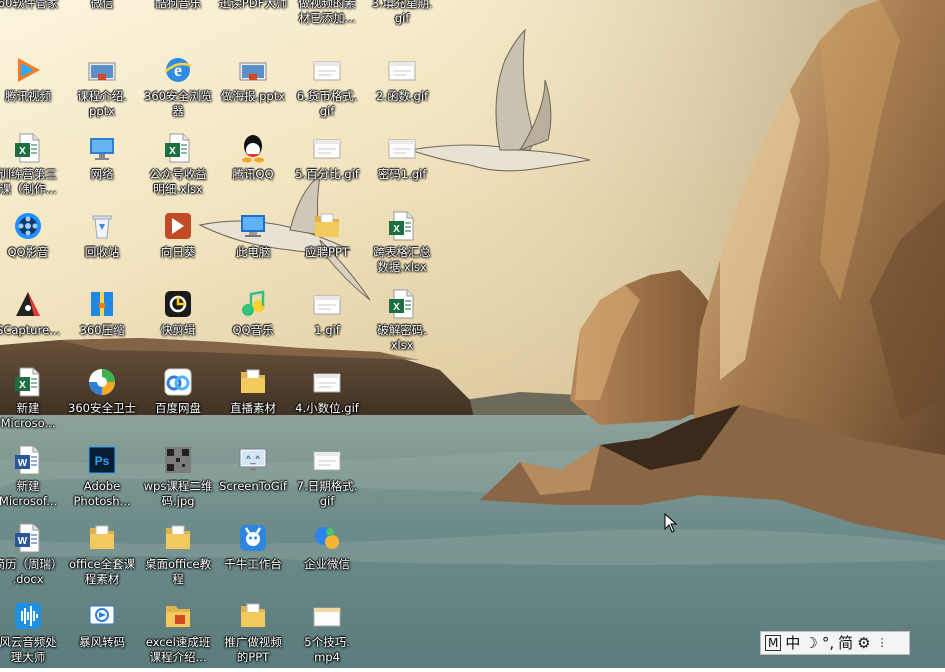 The height and width of the screenshot is (672, 945). Describe the element at coordinates (102, 322) in the screenshot. I see `desktop-icon: 360压缩` at that location.